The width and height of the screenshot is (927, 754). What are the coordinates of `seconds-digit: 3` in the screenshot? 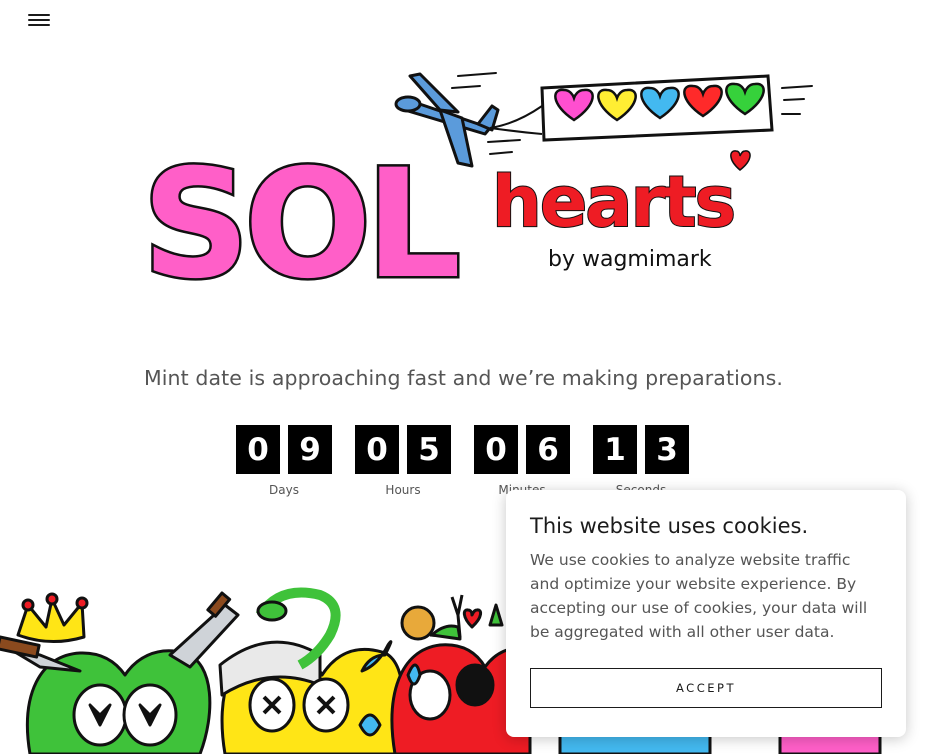 It's located at (667, 449).